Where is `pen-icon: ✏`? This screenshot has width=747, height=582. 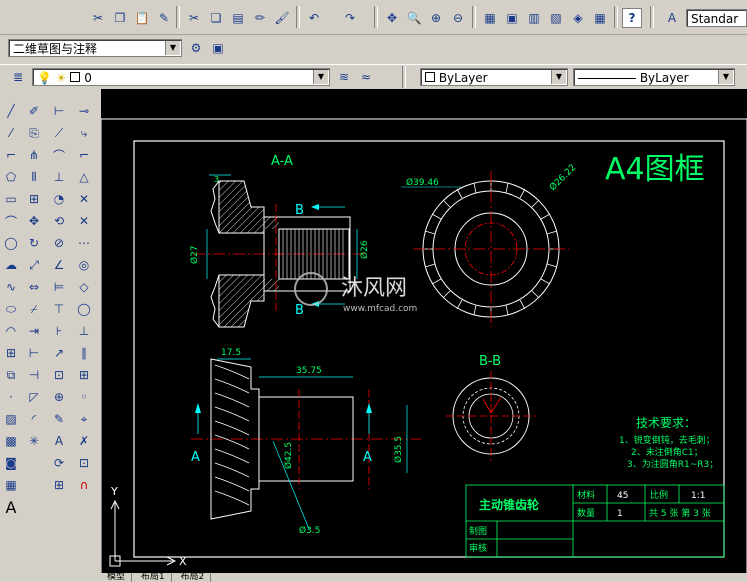
pen-icon: ✏ is located at coordinates (260, 18).